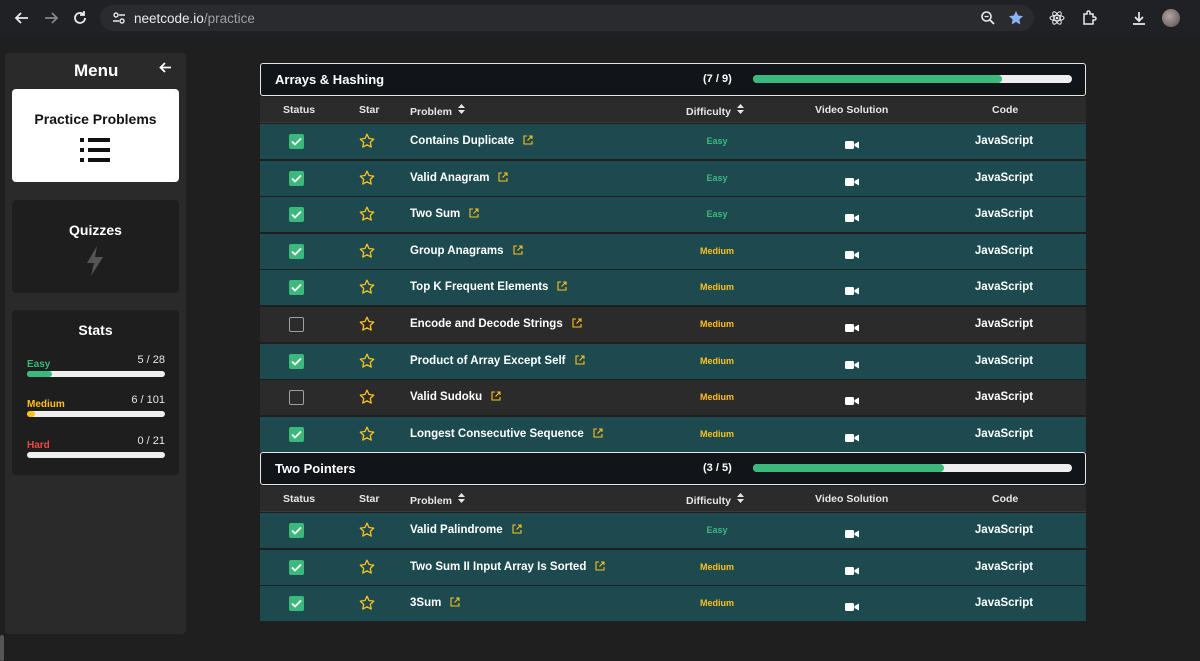  Describe the element at coordinates (489, 287) in the screenshot. I see `problem-link: Top K Frequent Elements` at that location.